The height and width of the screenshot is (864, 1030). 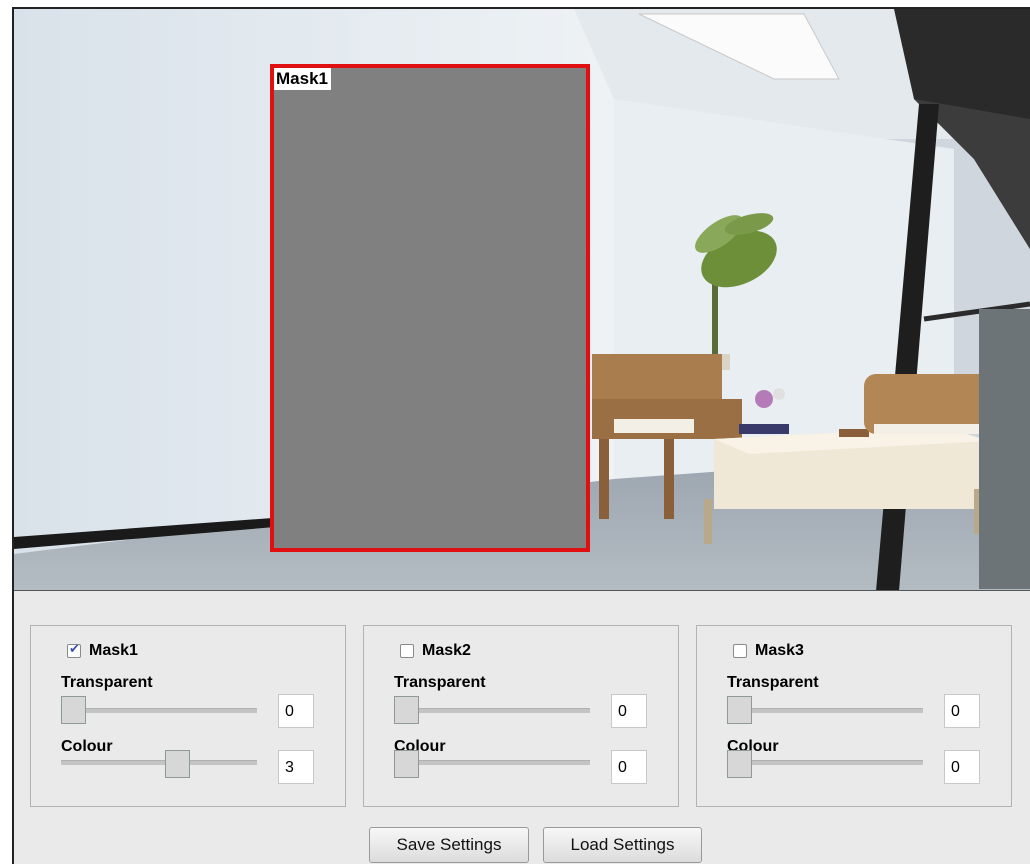 What do you see at coordinates (407, 651) in the screenshot?
I see `mask2-checkbox` at bounding box center [407, 651].